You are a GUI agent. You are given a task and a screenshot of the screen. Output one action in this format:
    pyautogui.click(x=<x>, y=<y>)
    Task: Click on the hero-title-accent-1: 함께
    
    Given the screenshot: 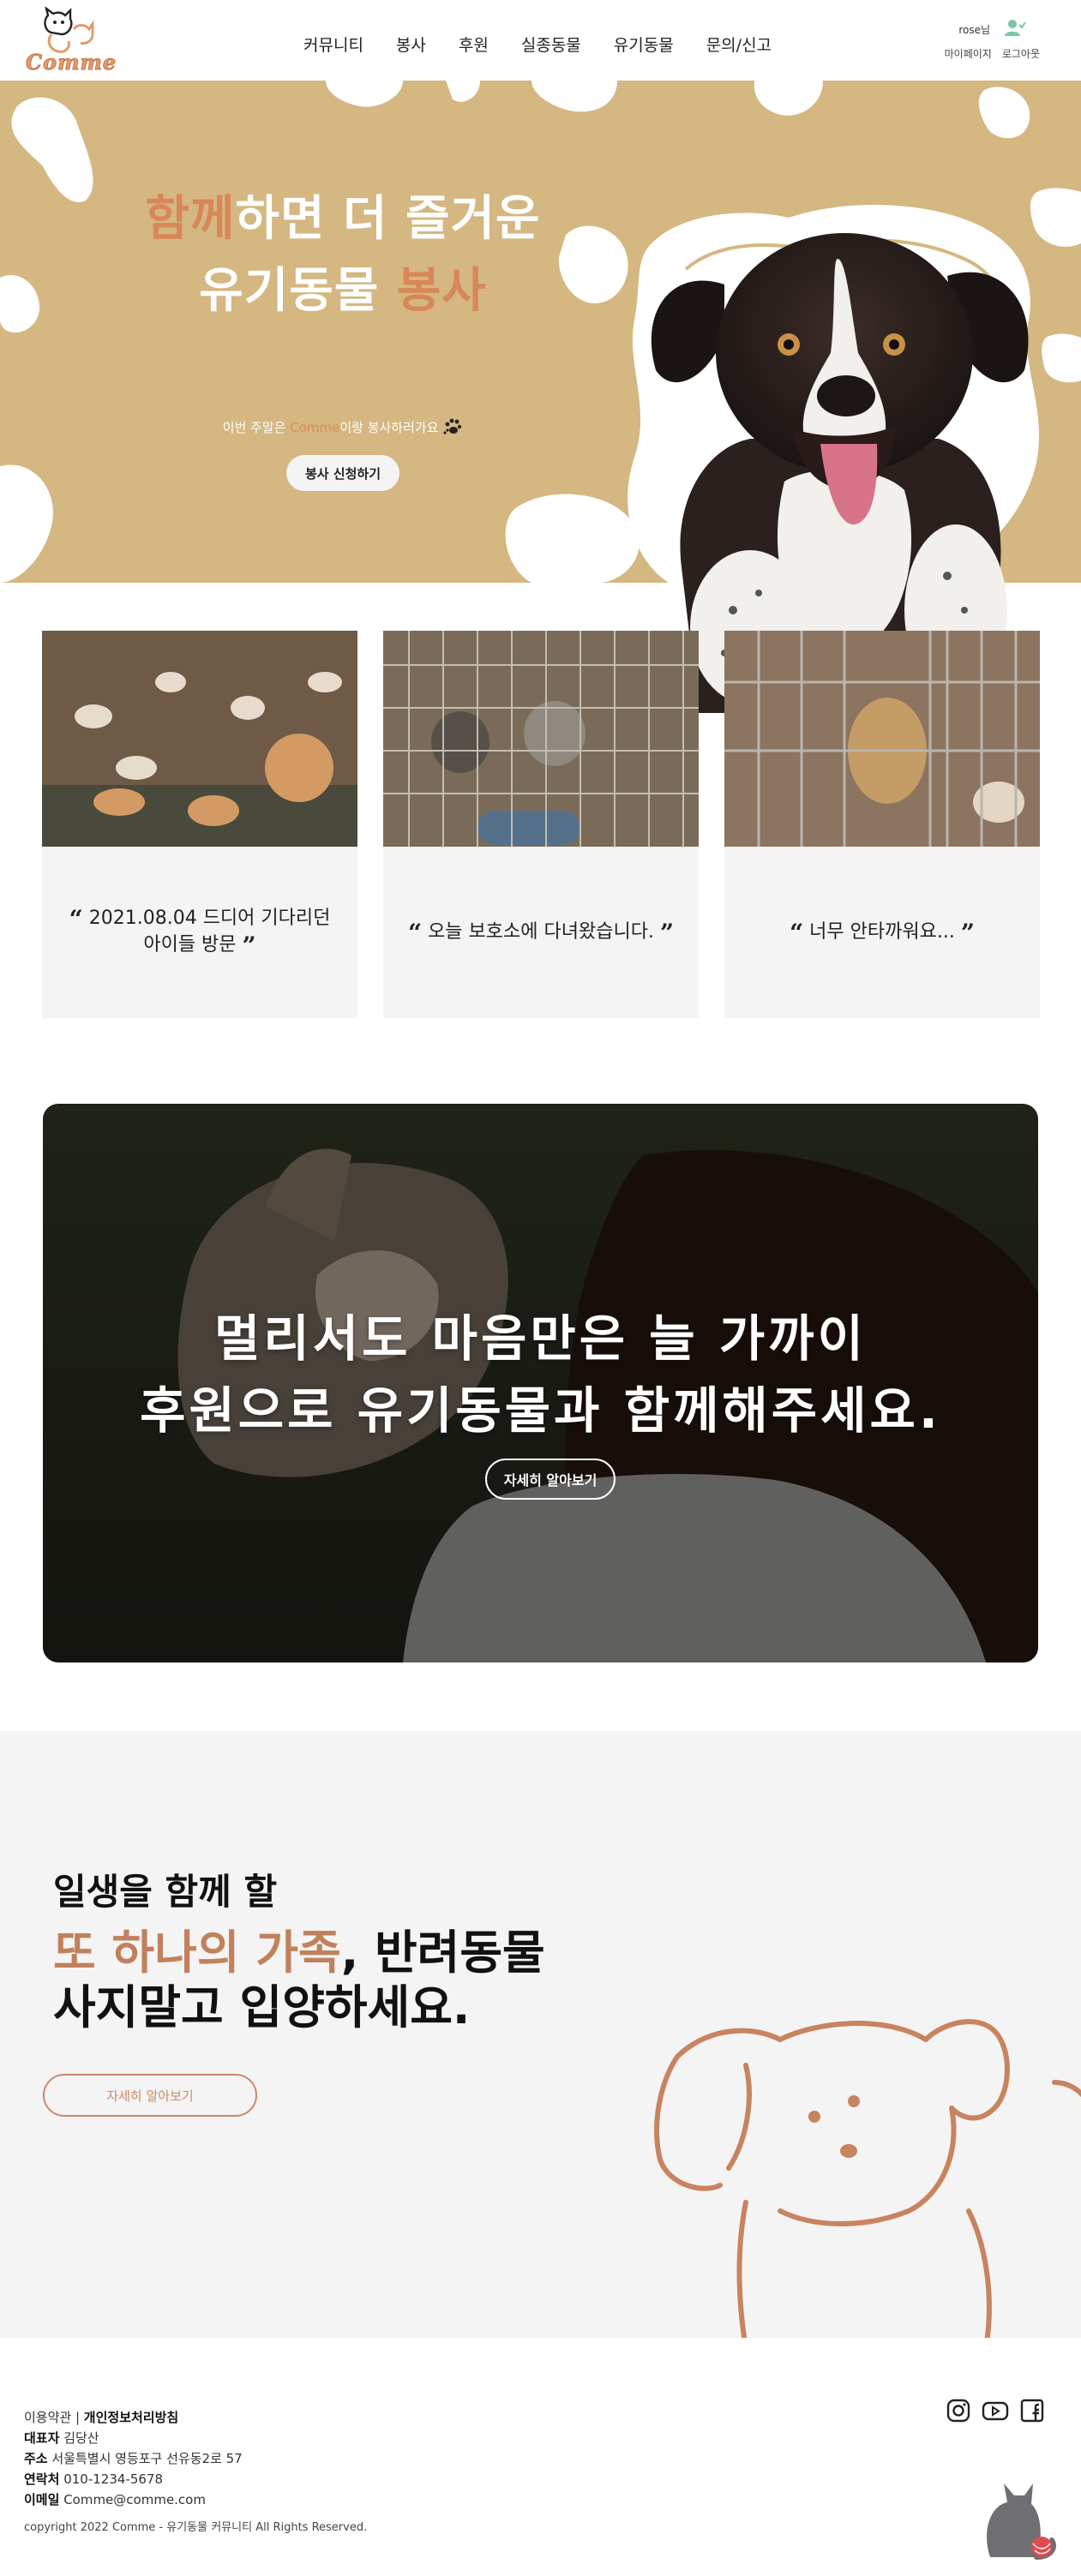 What is the action you would take?
    pyautogui.click(x=190, y=219)
    